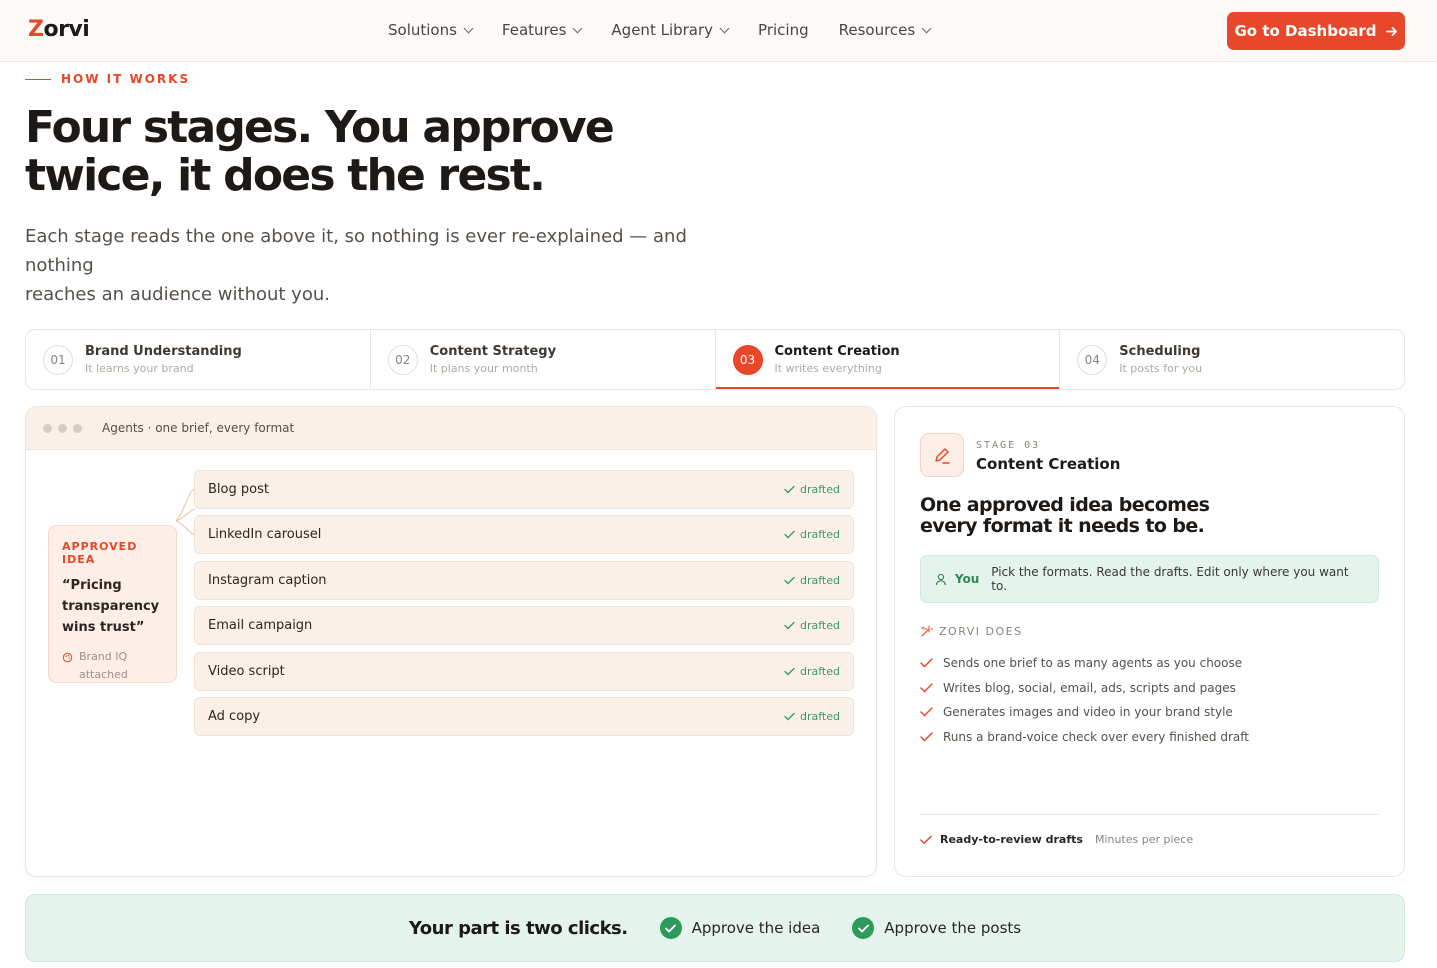  Describe the element at coordinates (967, 579) in the screenshot. I see `you-label: You` at that location.